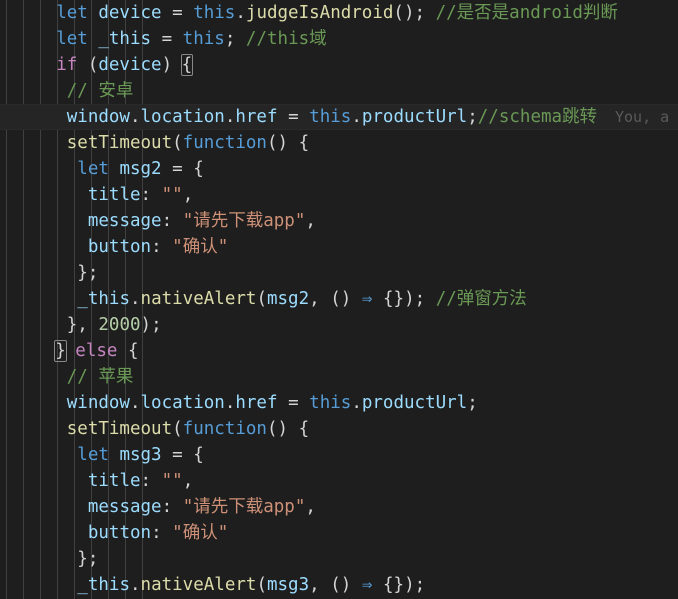 The image size is (678, 599). What do you see at coordinates (125, 65) in the screenshot?
I see `code-line-text: if (device) {` at bounding box center [125, 65].